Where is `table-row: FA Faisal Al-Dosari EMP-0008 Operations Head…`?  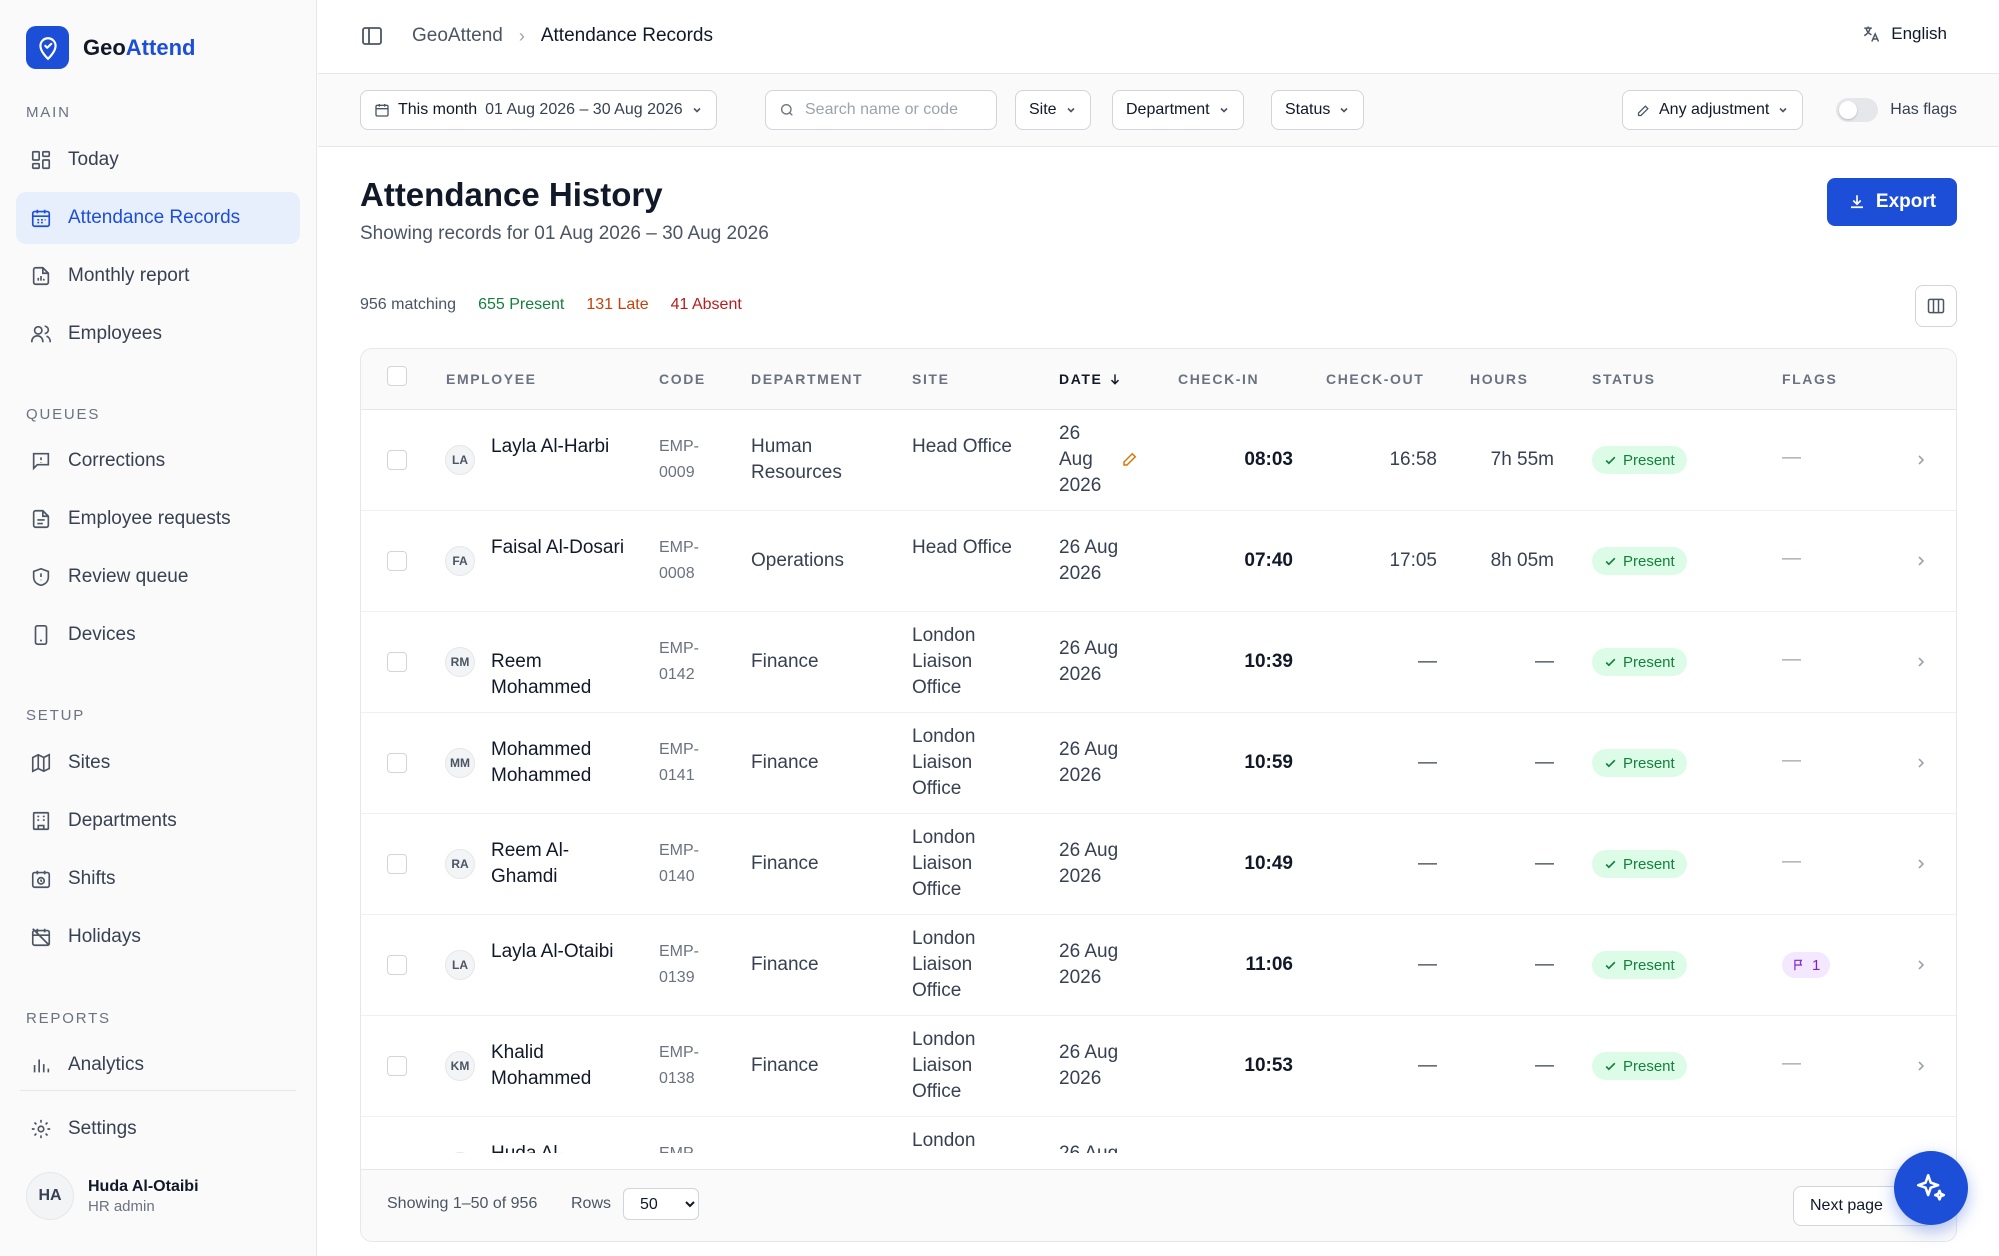
table-row: FA Faisal Al-Dosari EMP-0008 Operations Head… is located at coordinates (1158, 561).